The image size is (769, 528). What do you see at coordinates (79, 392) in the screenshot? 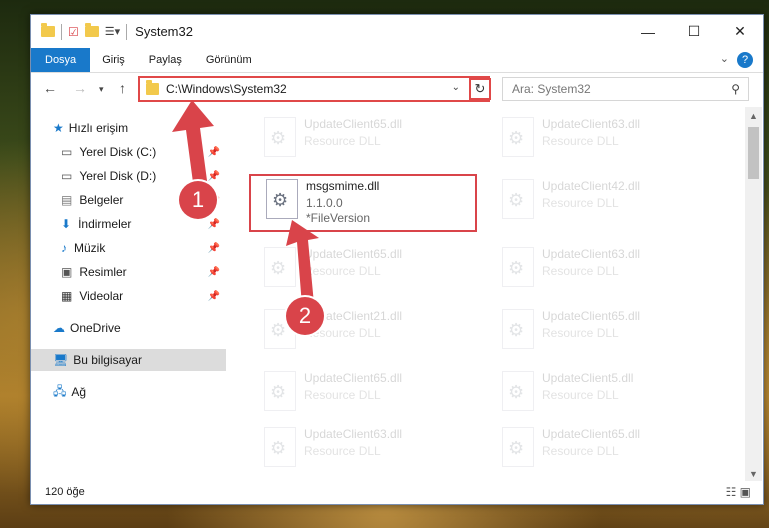
I see `sidebar-item-label: Ağ` at bounding box center [79, 392].